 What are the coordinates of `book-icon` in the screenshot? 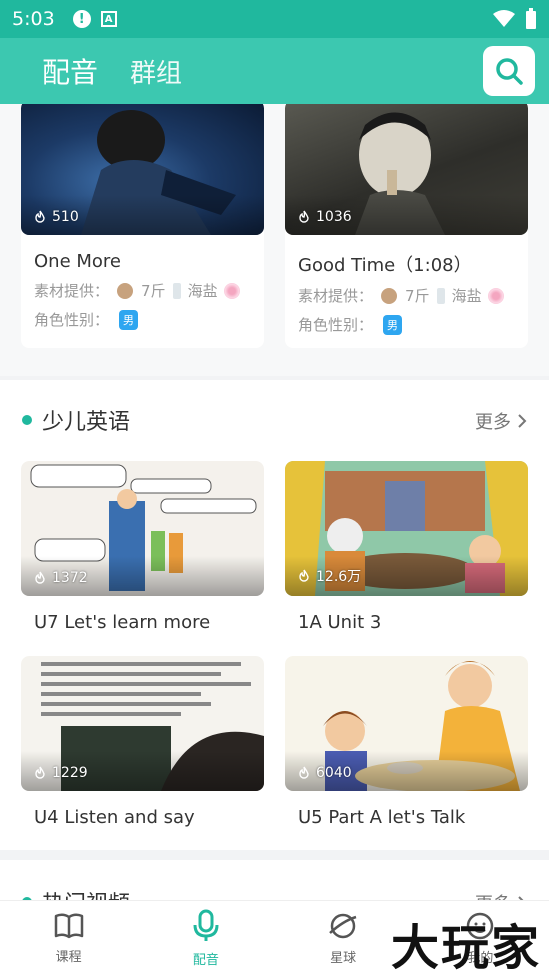 It's located at (68, 926).